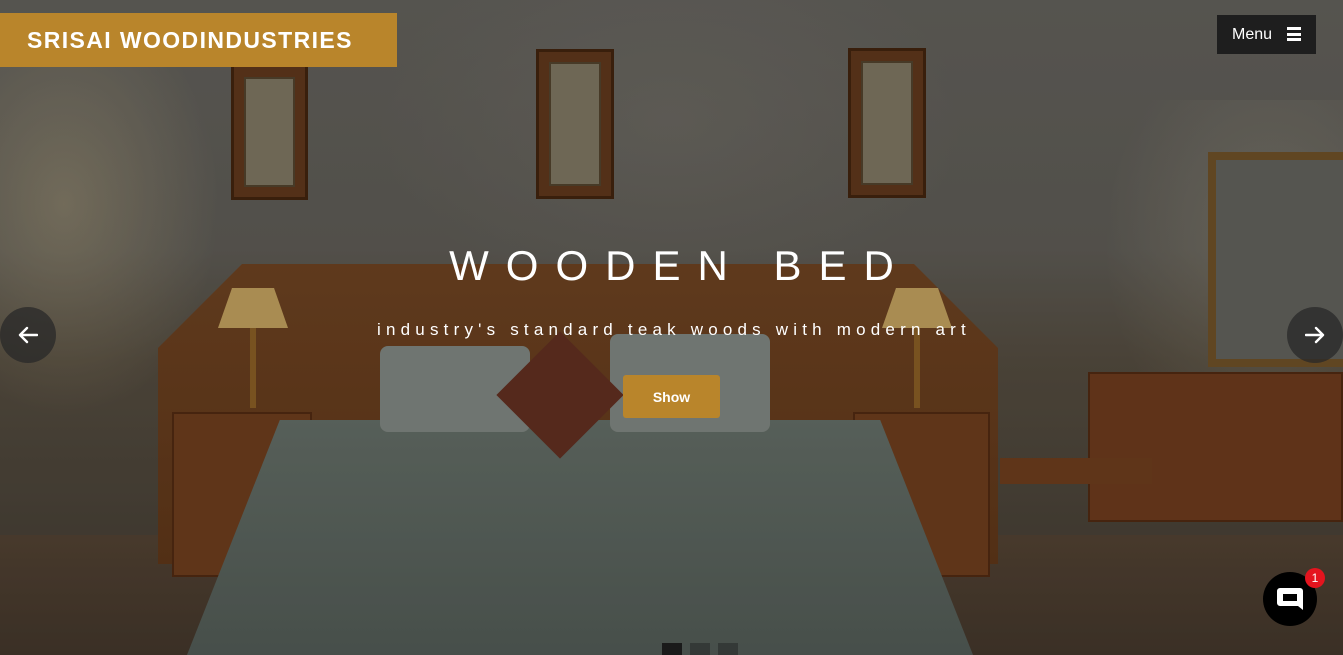 The width and height of the screenshot is (1343, 655). I want to click on slide-title: WOODEN BED, so click(680, 265).